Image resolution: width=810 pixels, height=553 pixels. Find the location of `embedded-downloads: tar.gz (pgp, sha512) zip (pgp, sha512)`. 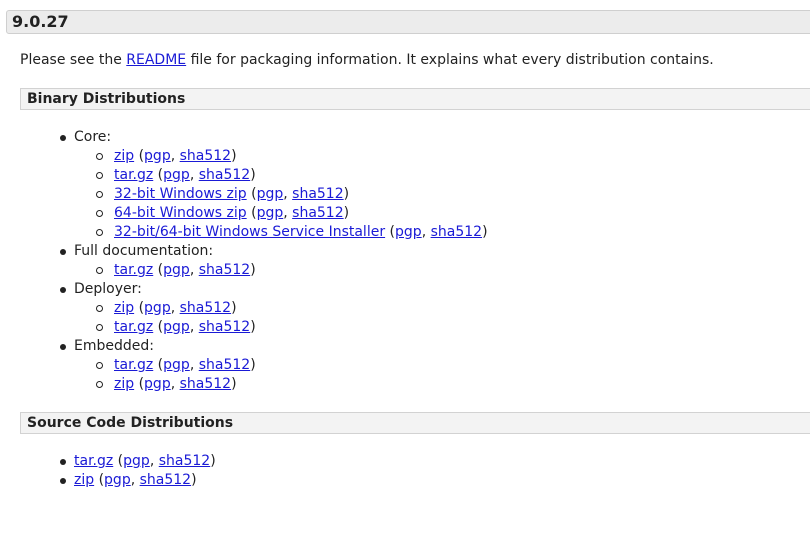

embedded-downloads: tar.gz (pgp, sha512) zip (pgp, sha512) is located at coordinates (292, 375).